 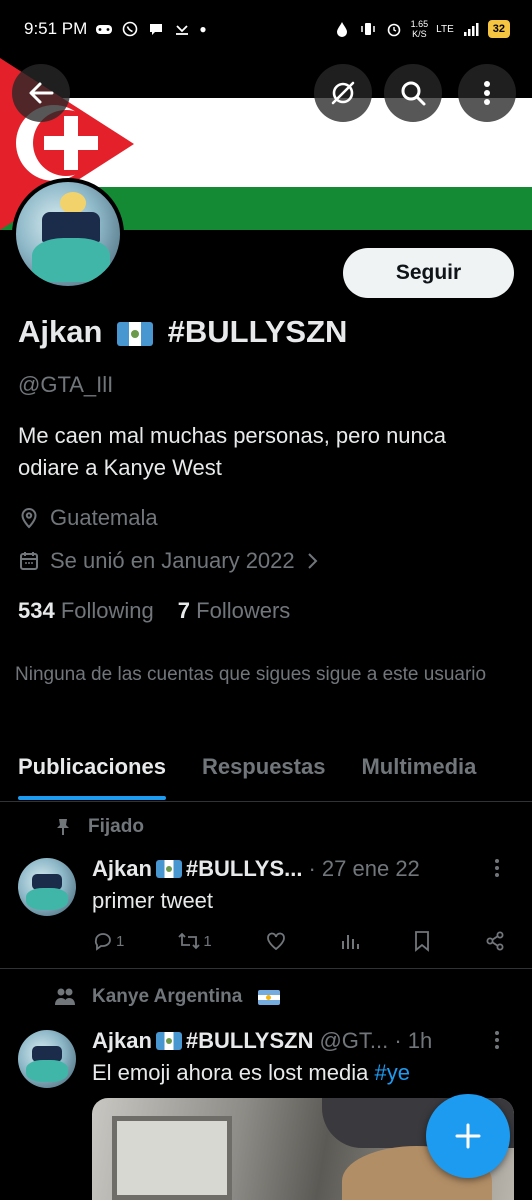 What do you see at coordinates (65, 996) in the screenshot?
I see `community-icon` at bounding box center [65, 996].